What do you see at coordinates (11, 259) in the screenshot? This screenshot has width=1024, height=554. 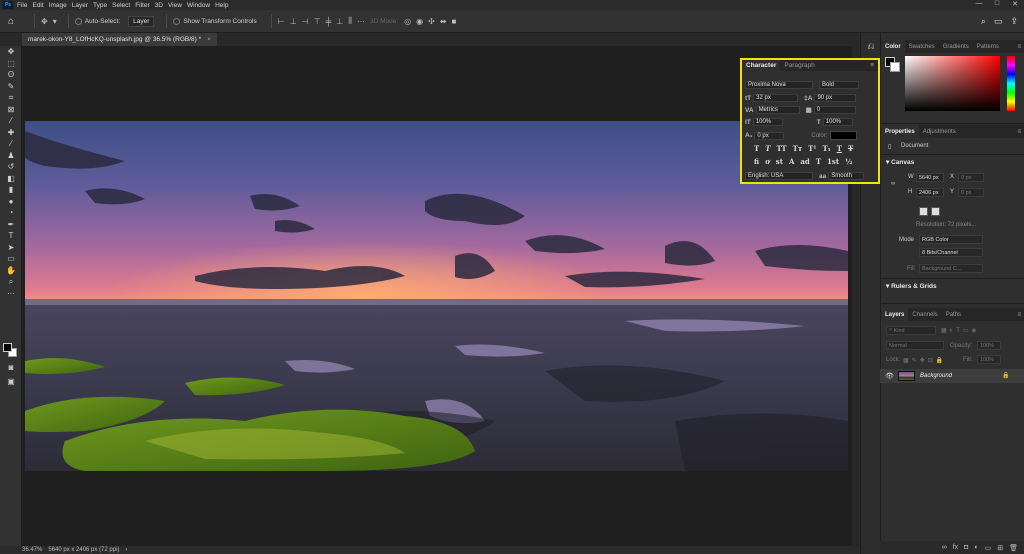 I see `rectangle-tool-icon: ▭` at bounding box center [11, 259].